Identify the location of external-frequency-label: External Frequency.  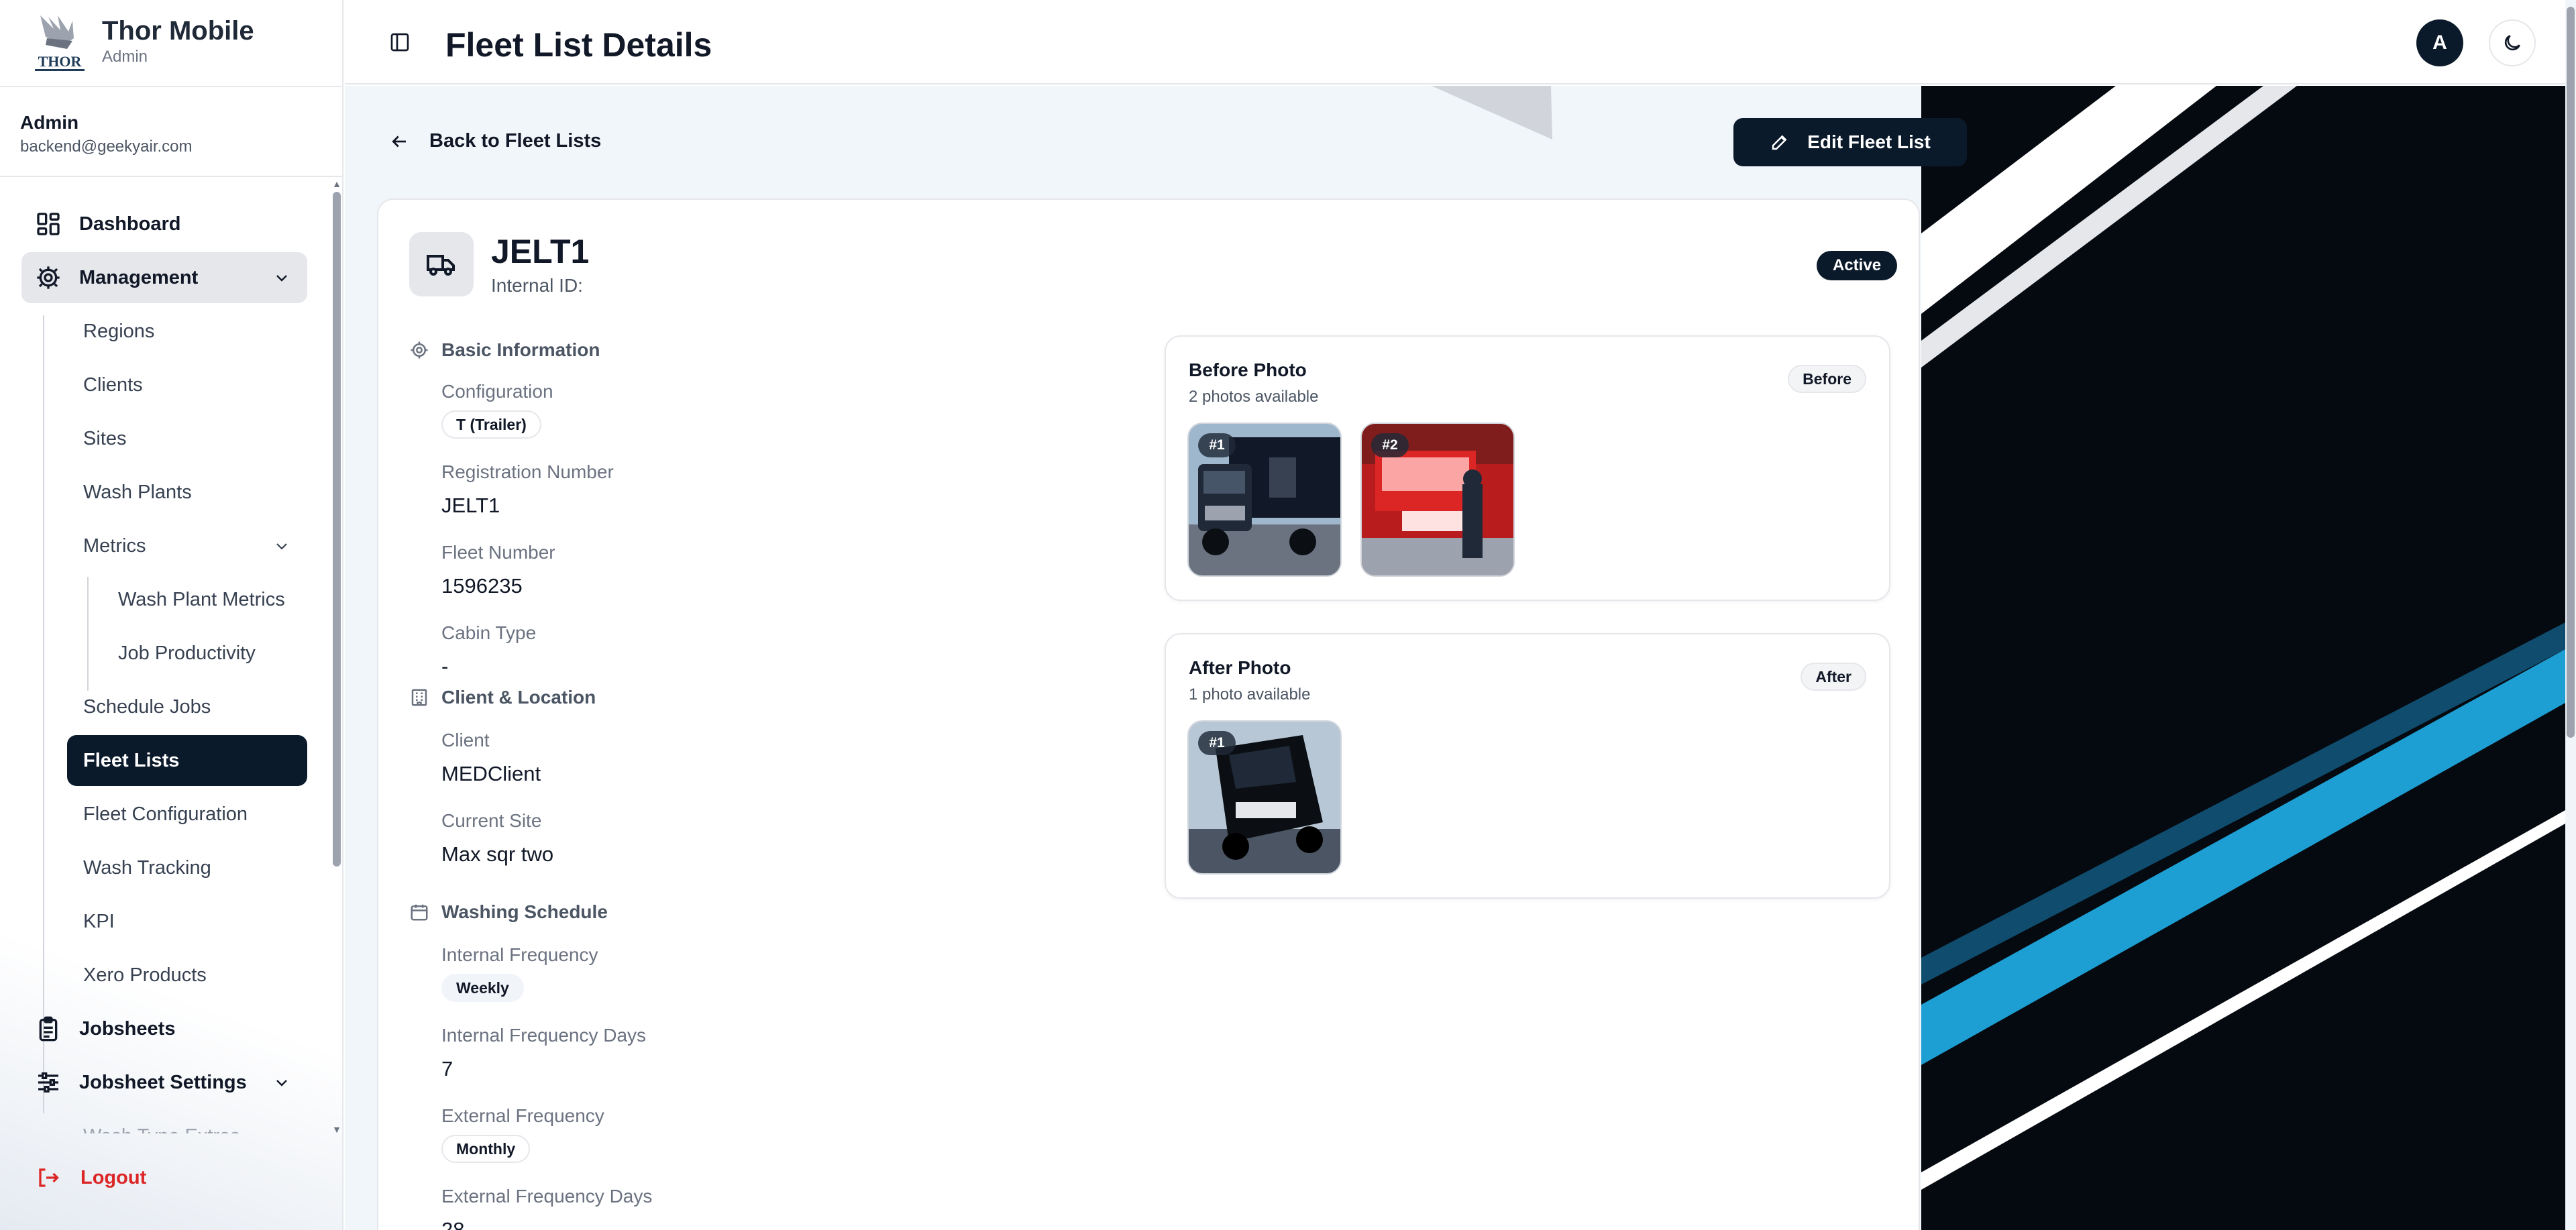
(522, 1115).